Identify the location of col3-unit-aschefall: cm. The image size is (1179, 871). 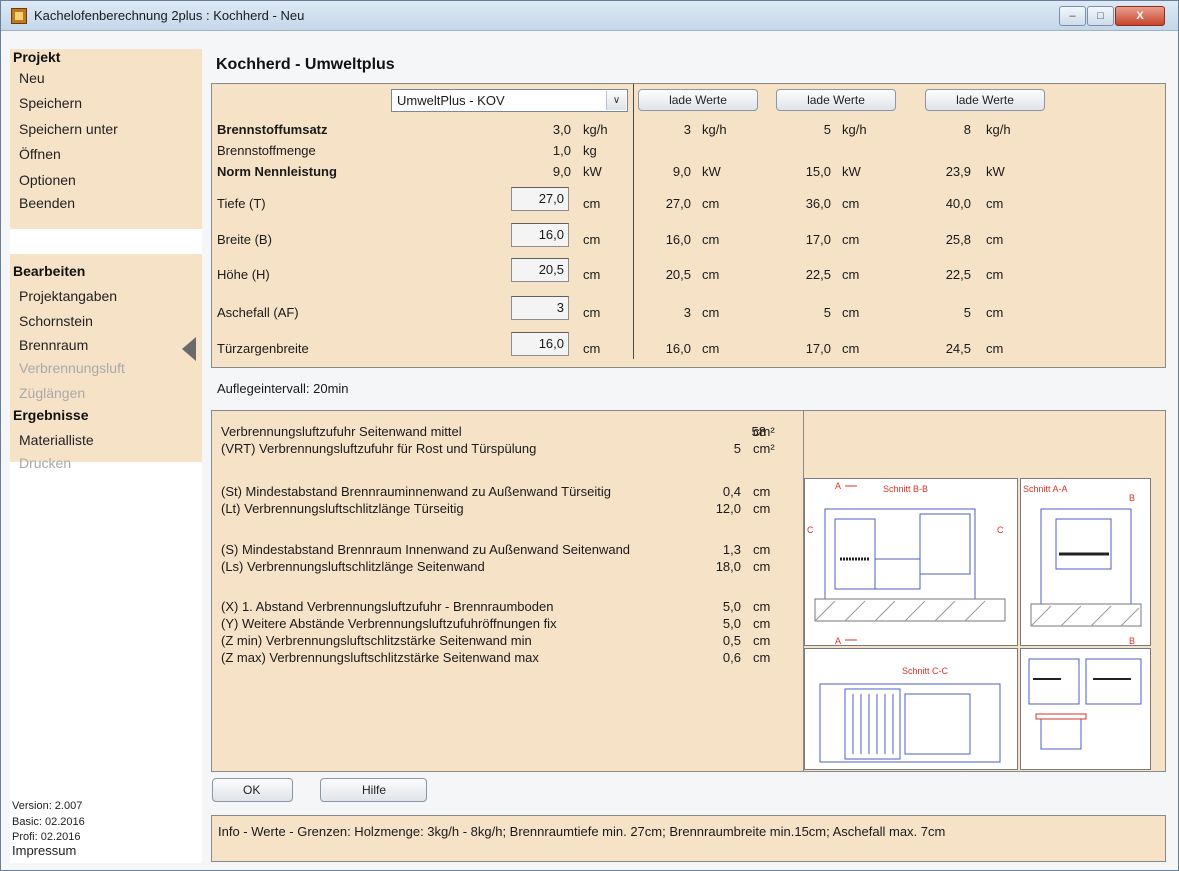
(995, 312).